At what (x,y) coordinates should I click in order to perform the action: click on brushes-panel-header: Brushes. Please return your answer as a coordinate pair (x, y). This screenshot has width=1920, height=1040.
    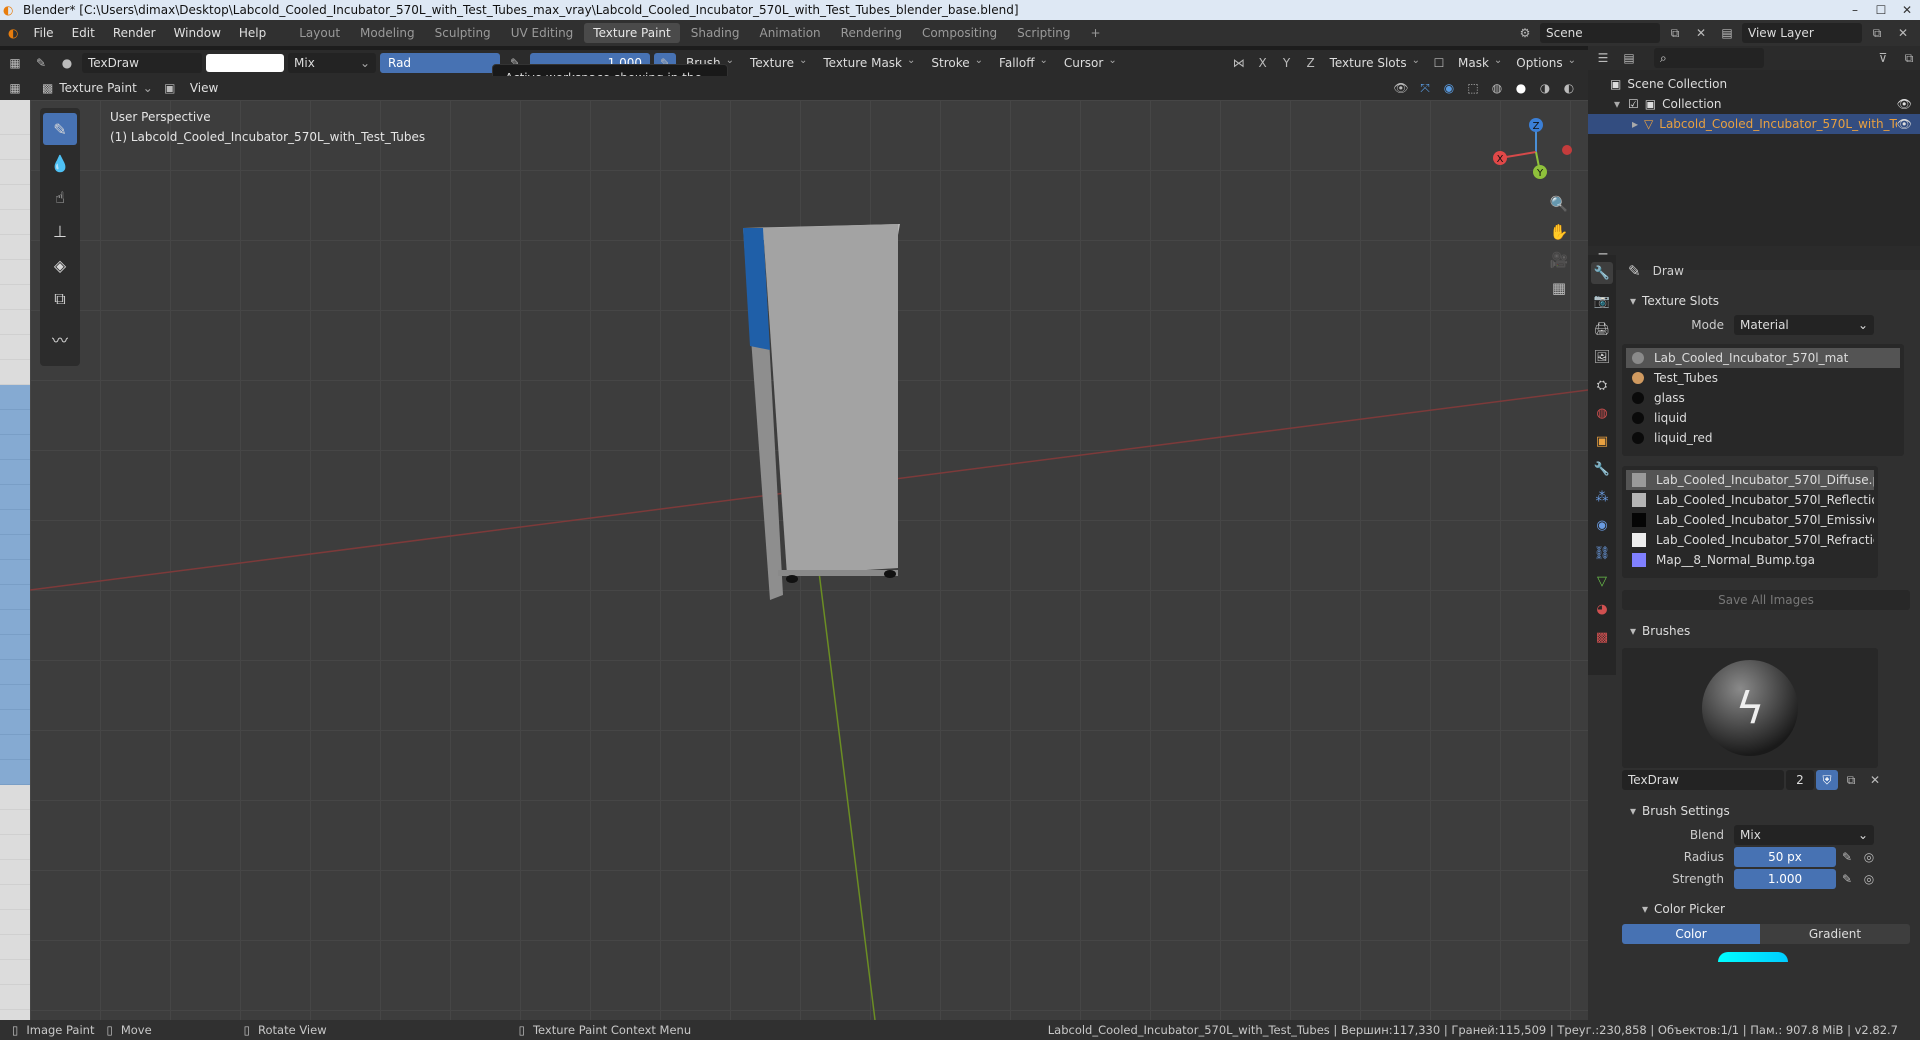
    Looking at the image, I should click on (1769, 631).